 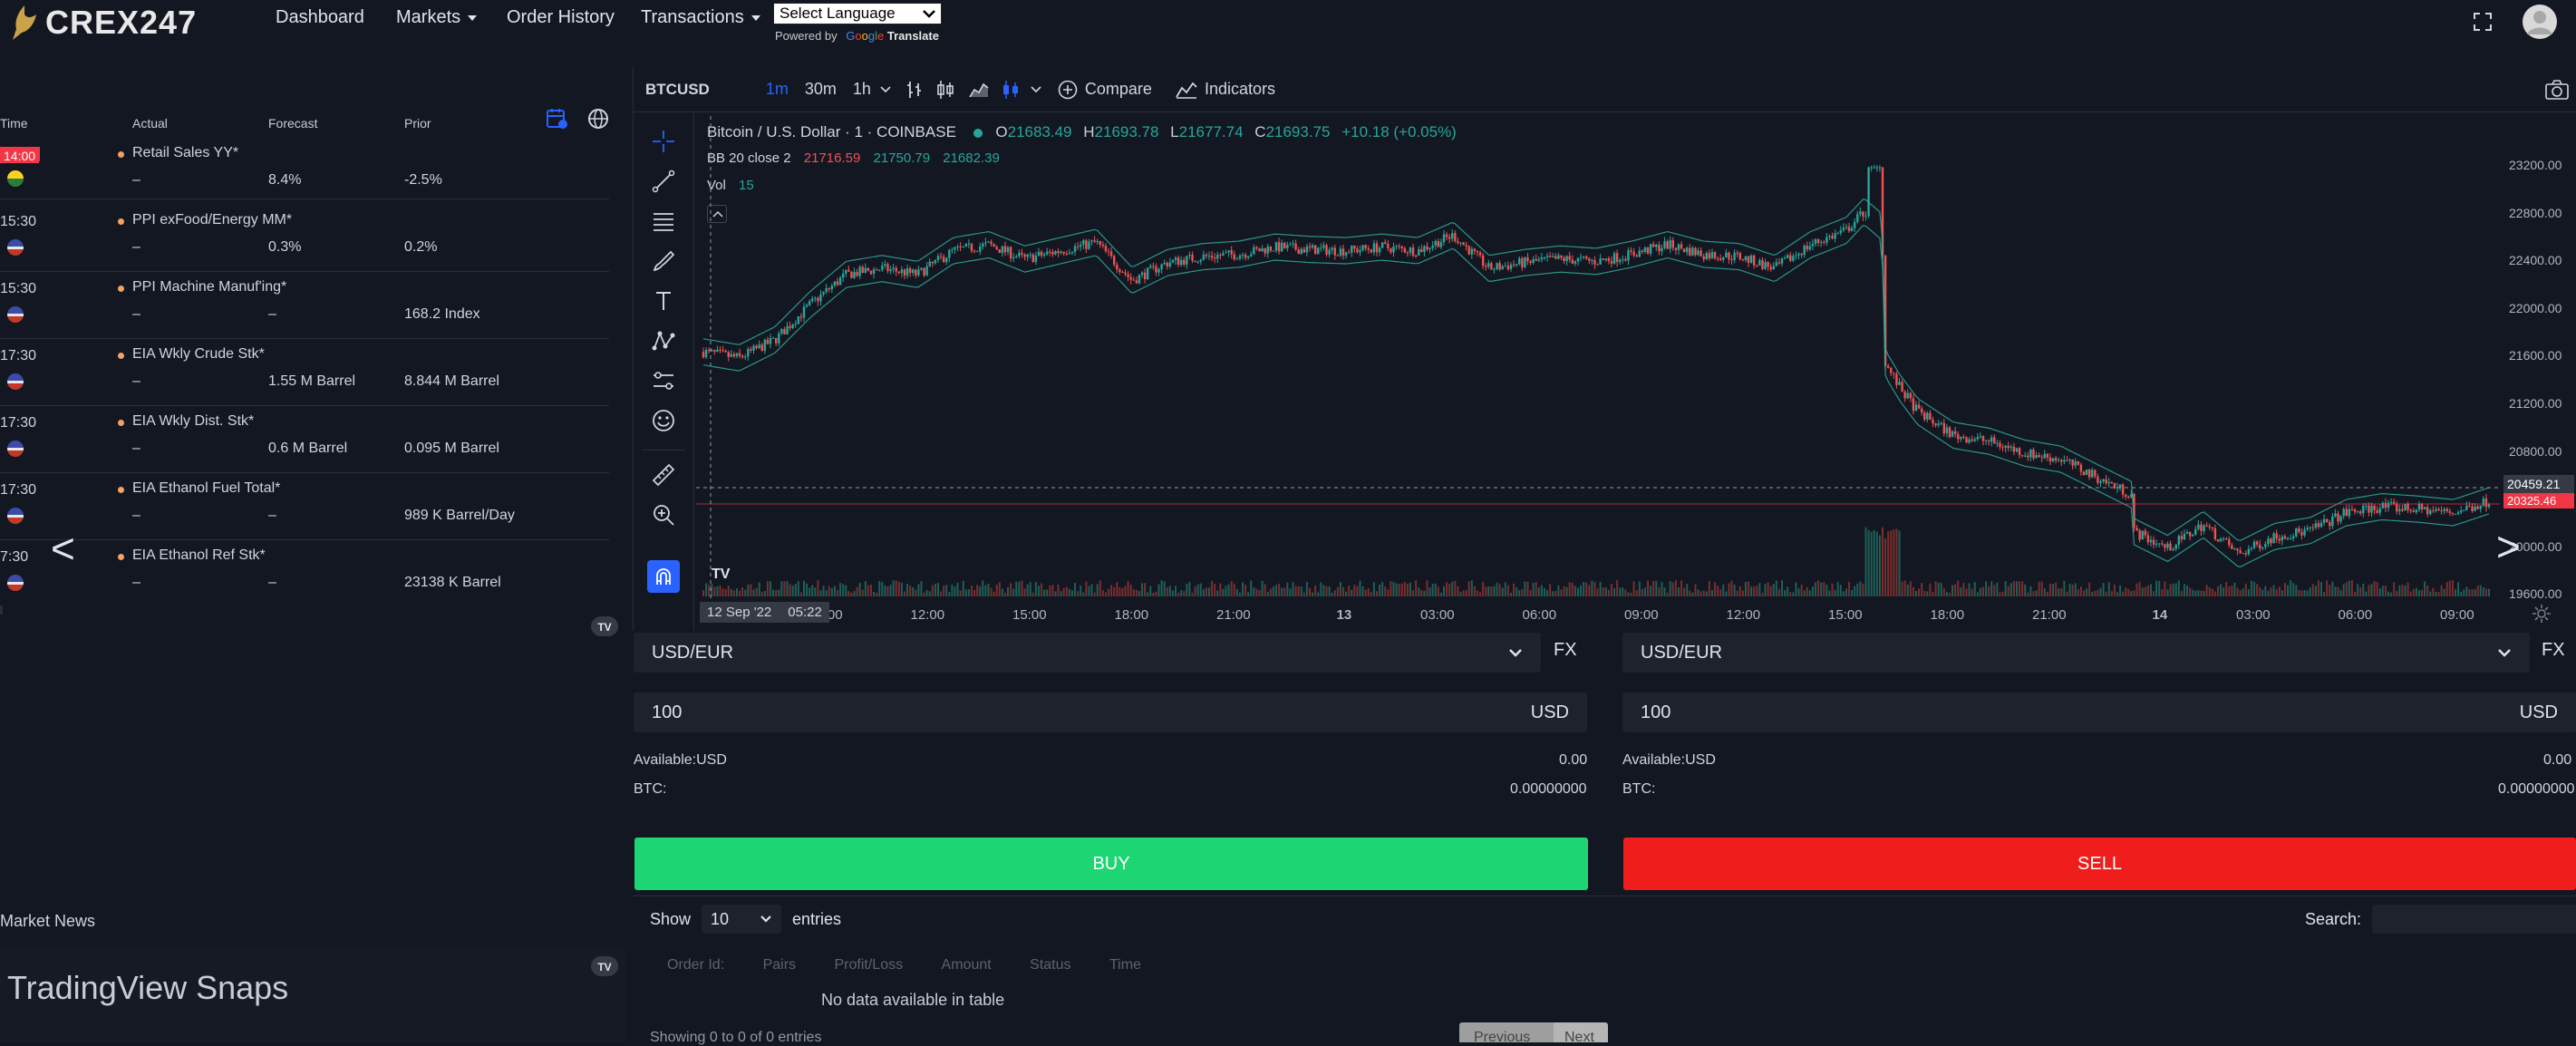 I want to click on text-icon, so click(x=663, y=301).